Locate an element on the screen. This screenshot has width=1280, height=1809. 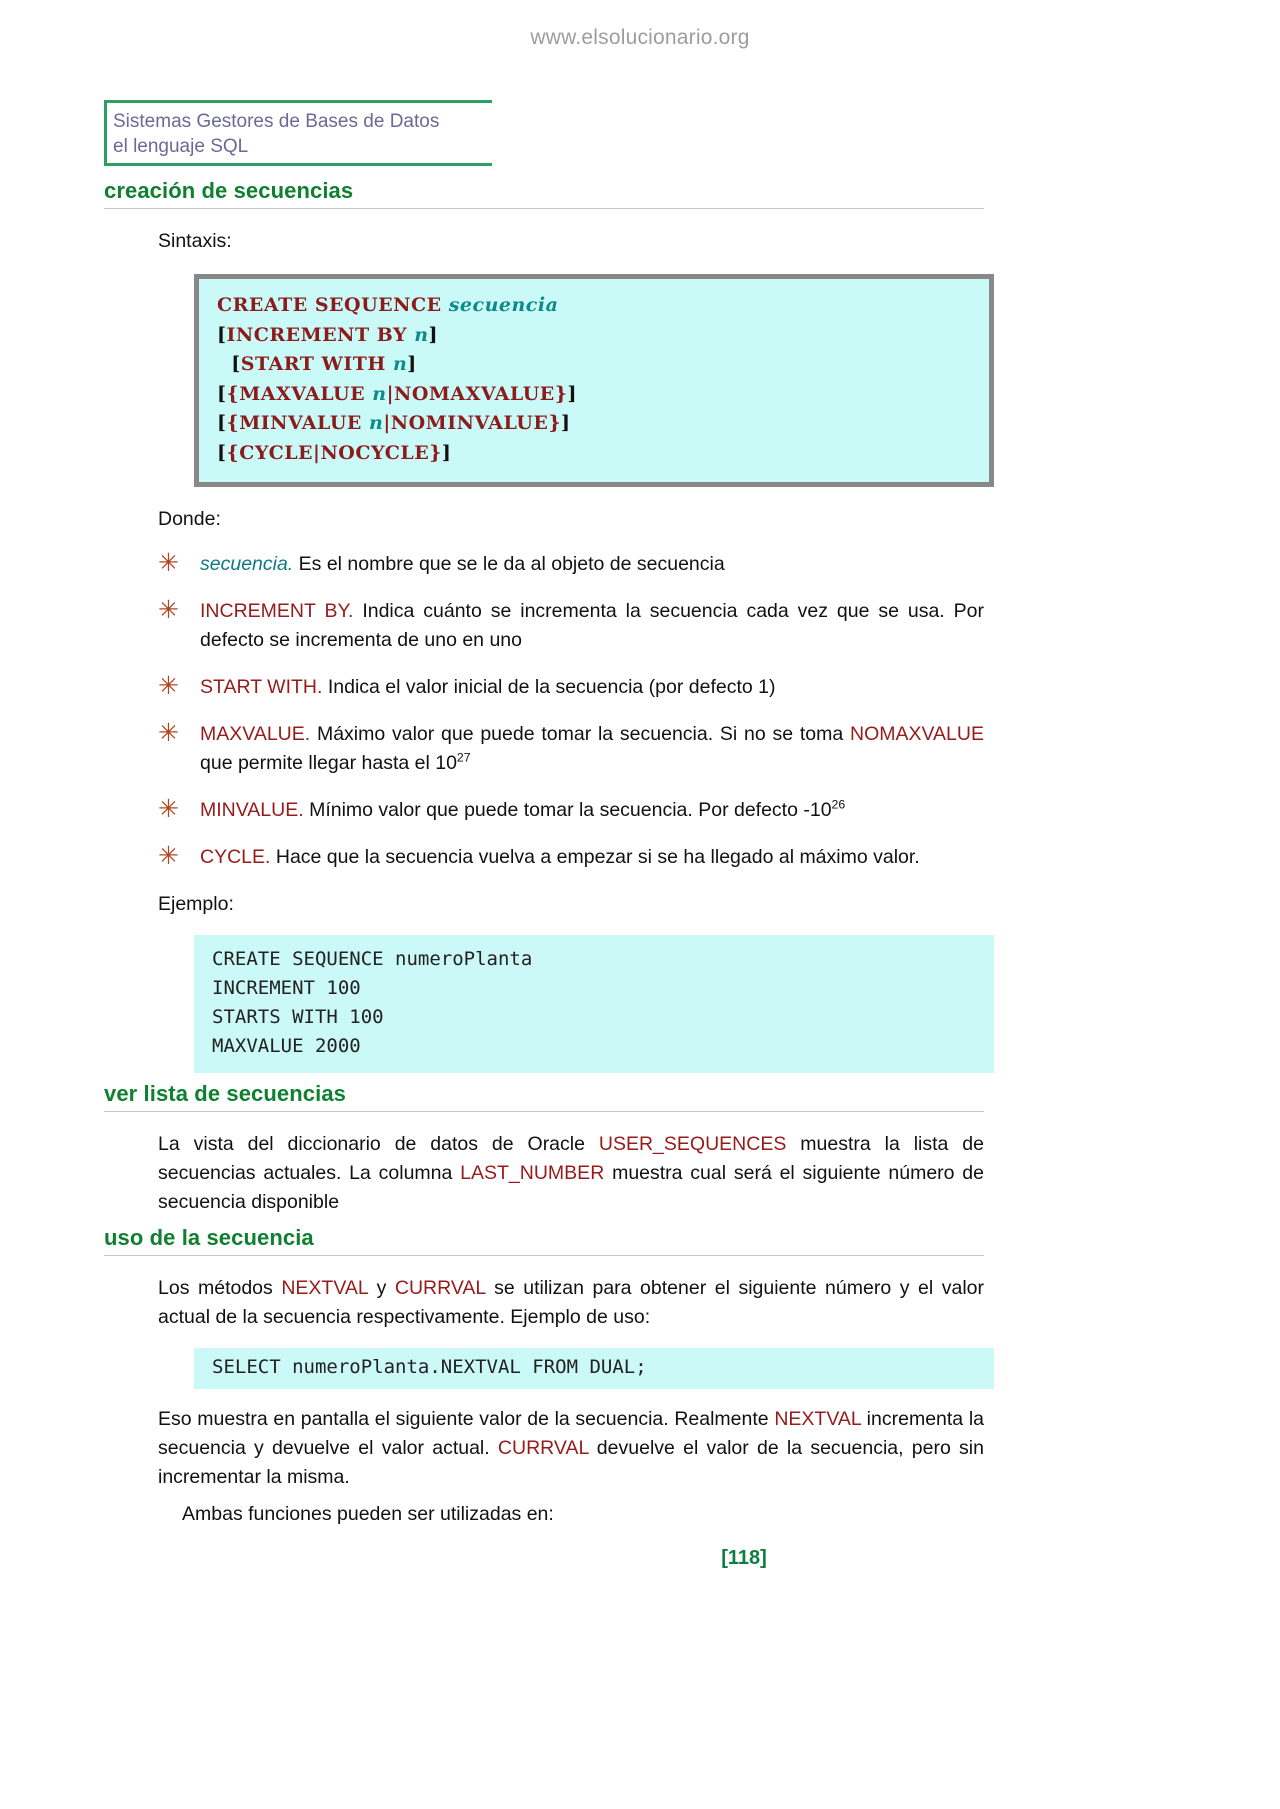
select-code-block: SELECT numeroPlanta.NEXTVAL FROM DUAL; is located at coordinates (594, 1368).